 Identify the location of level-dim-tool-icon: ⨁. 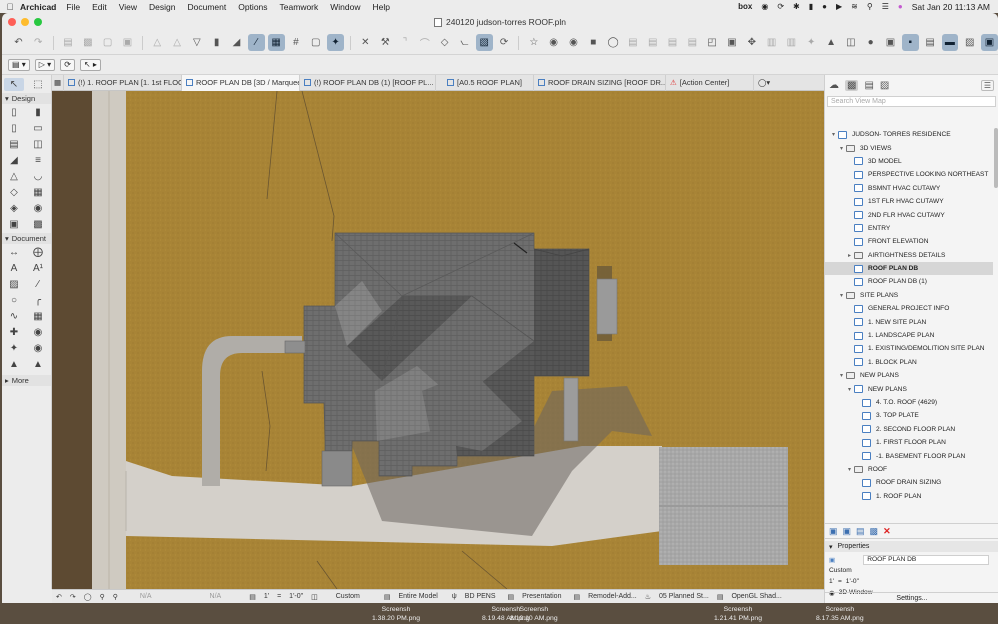
(38, 252).